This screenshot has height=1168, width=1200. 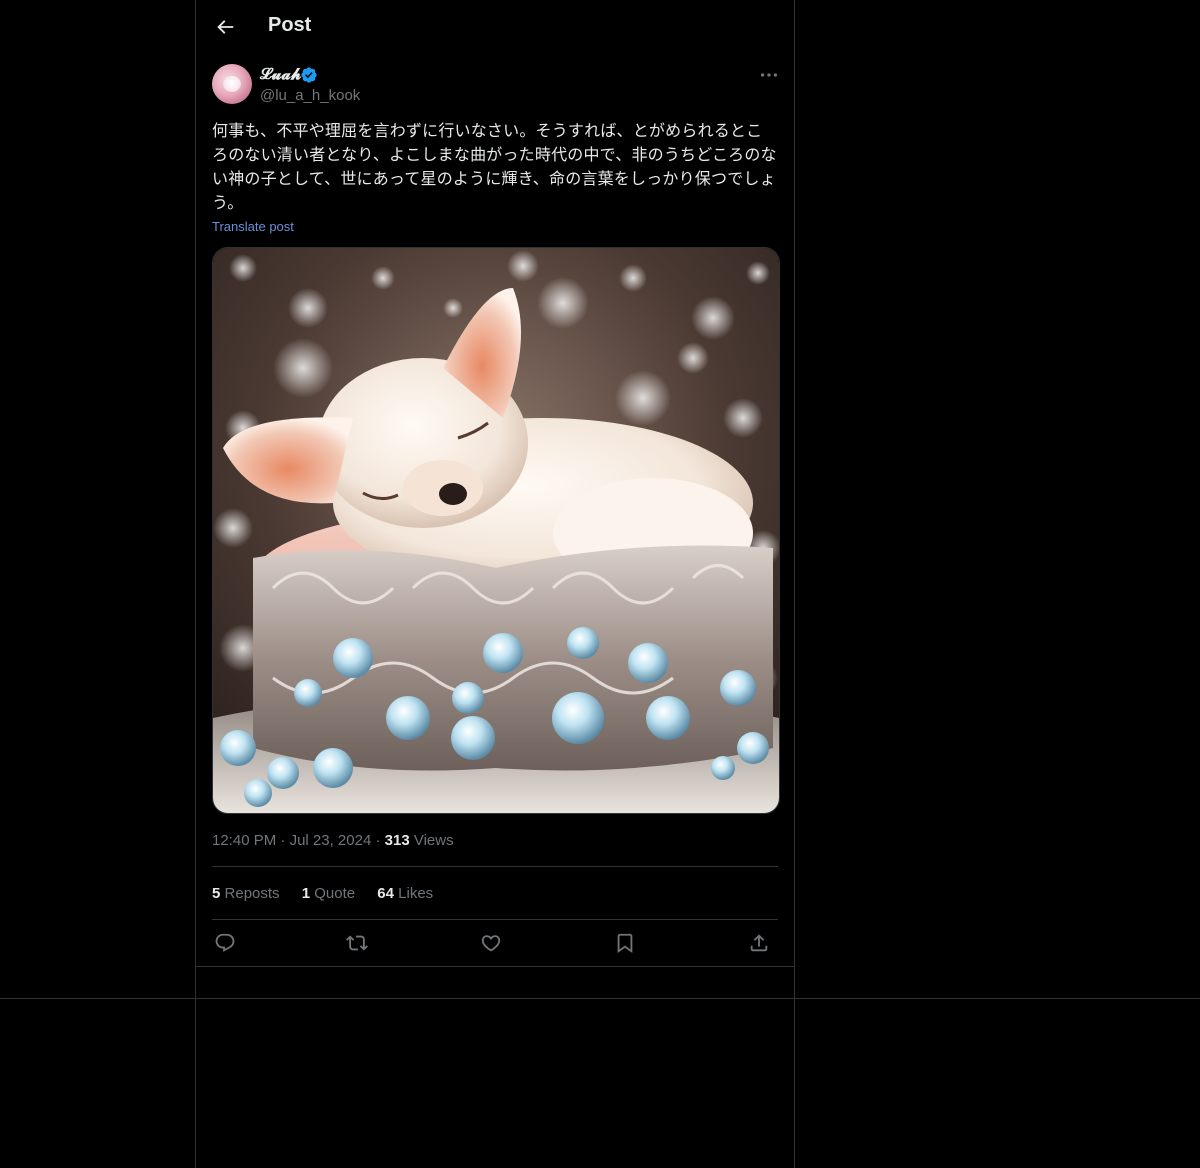 What do you see at coordinates (306, 893) in the screenshot?
I see `quotes-count: 1` at bounding box center [306, 893].